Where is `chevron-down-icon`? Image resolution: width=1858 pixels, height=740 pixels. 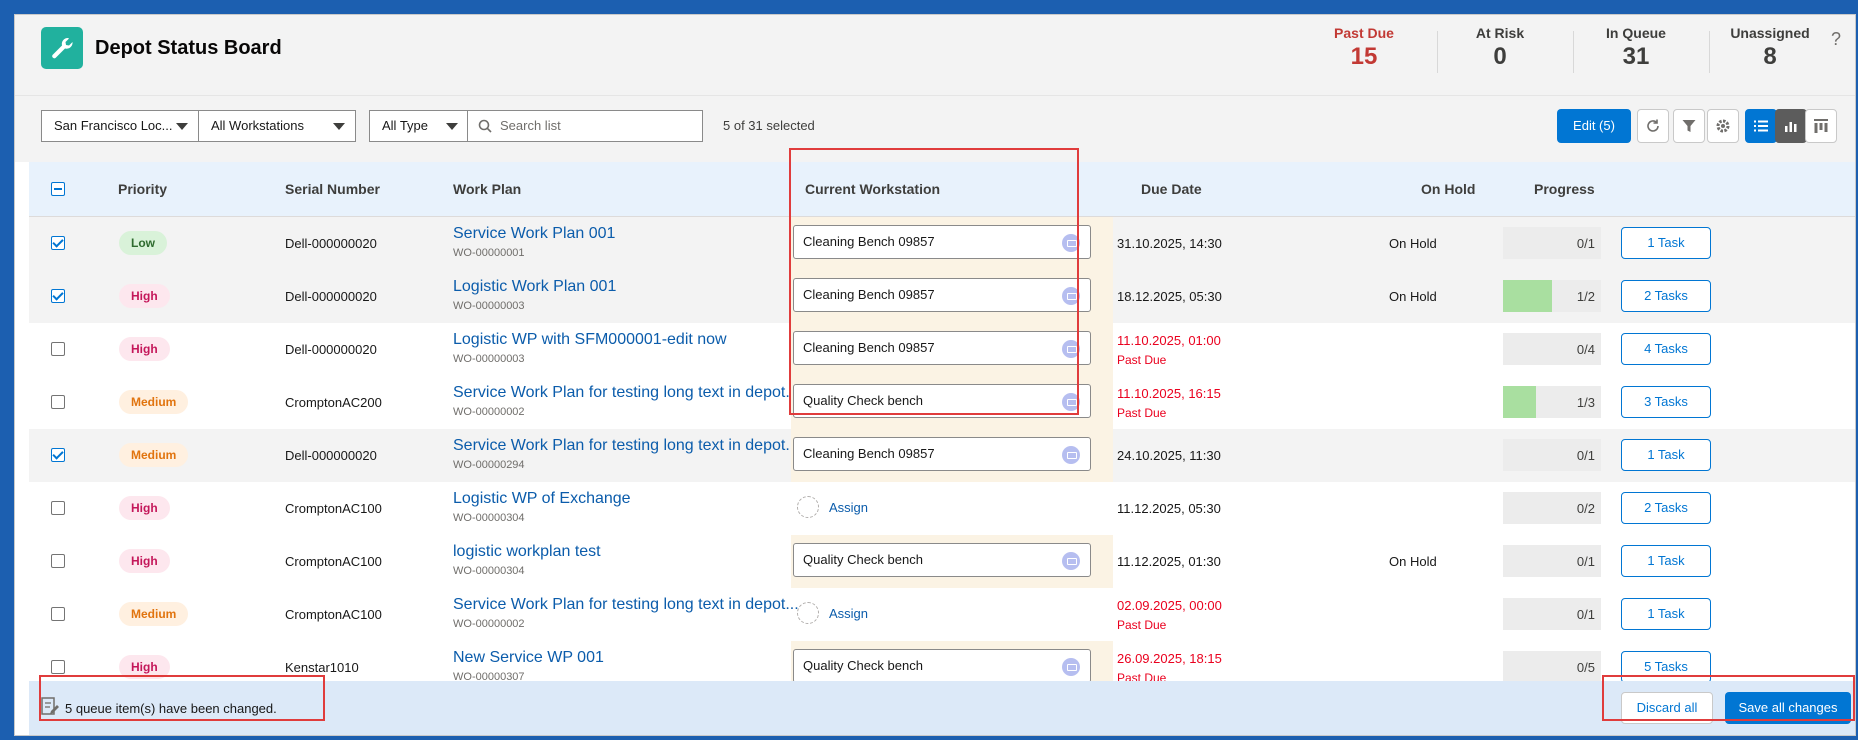 chevron-down-icon is located at coordinates (182, 126).